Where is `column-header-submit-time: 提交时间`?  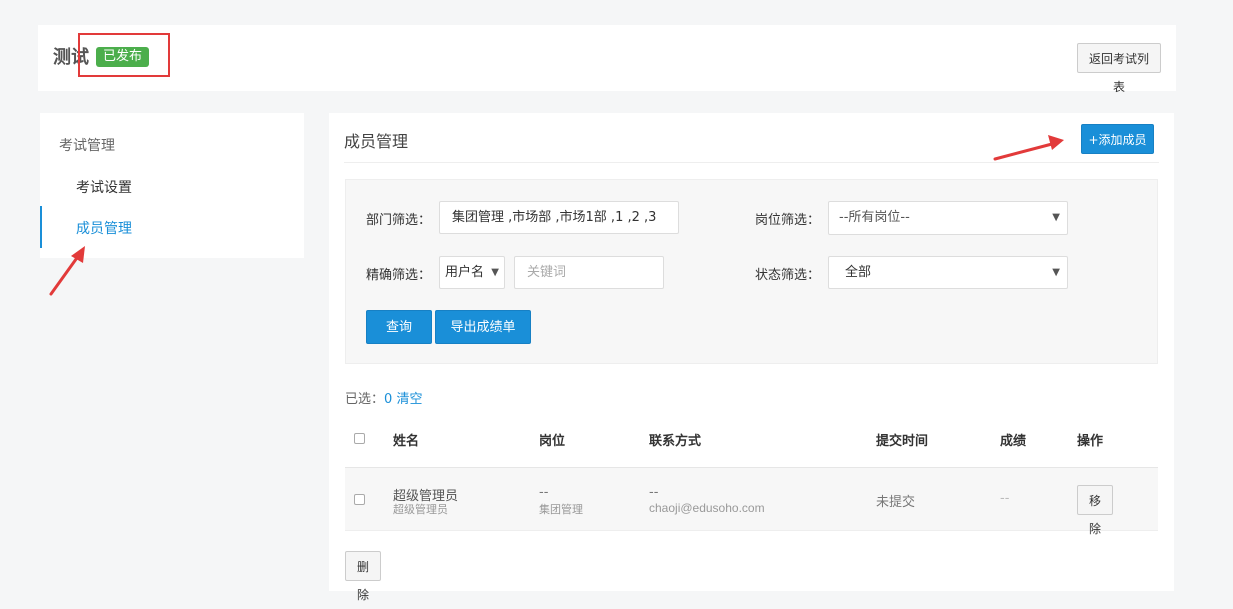
column-header-submit-time: 提交时间 is located at coordinates (902, 441).